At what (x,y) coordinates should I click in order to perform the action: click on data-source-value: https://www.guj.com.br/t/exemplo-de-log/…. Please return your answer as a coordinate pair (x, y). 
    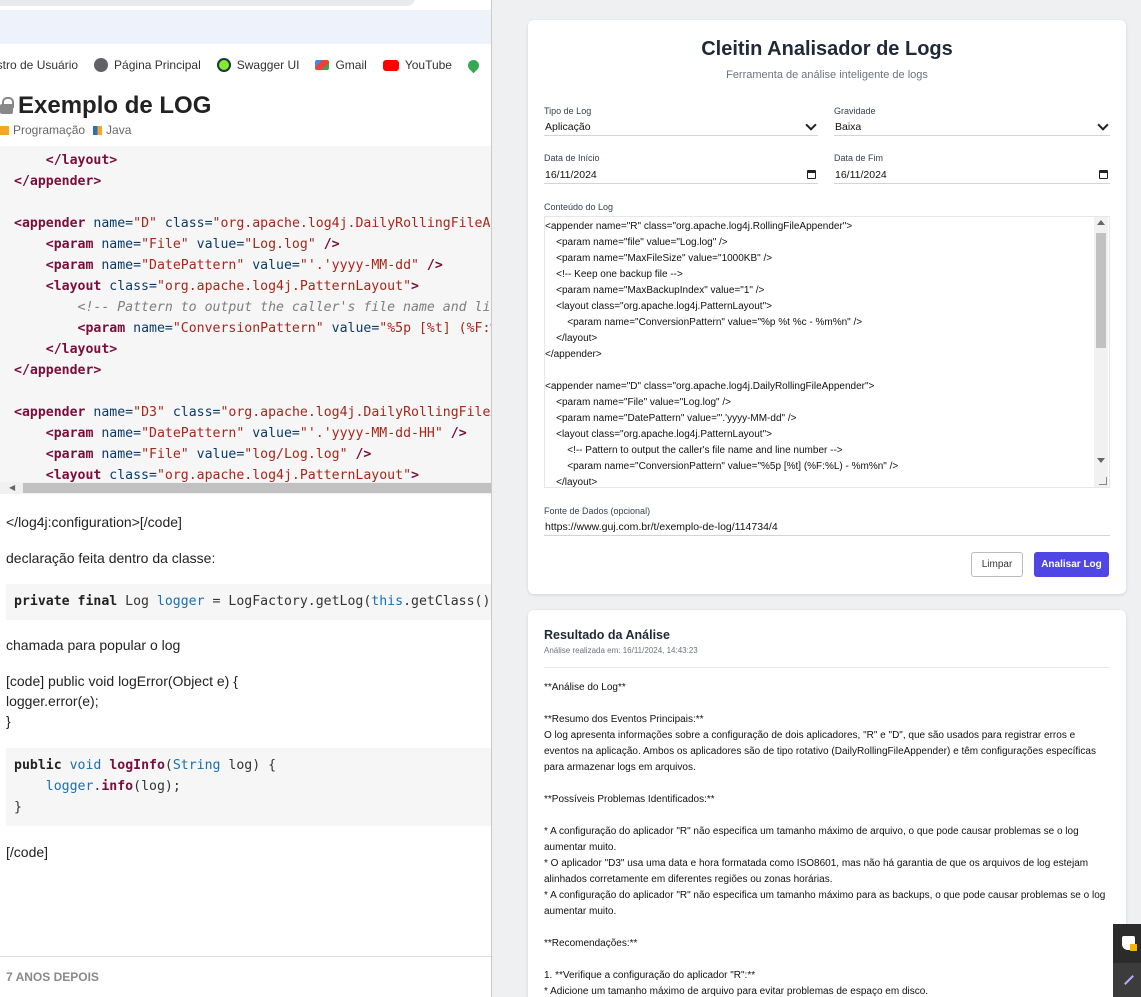
    Looking at the image, I should click on (661, 526).